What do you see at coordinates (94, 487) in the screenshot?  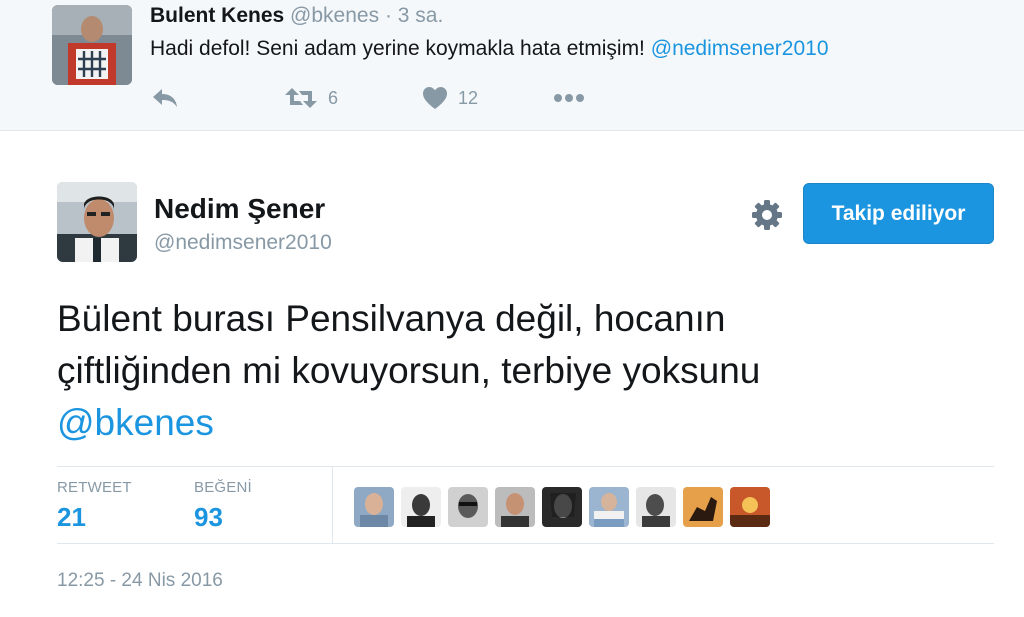 I see `retweet-stat-label: RETWEET` at bounding box center [94, 487].